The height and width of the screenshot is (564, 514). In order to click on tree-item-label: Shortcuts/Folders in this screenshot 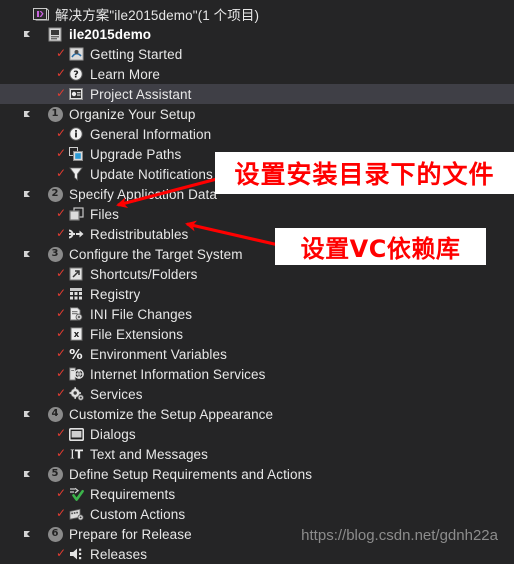, I will do `click(144, 274)`.